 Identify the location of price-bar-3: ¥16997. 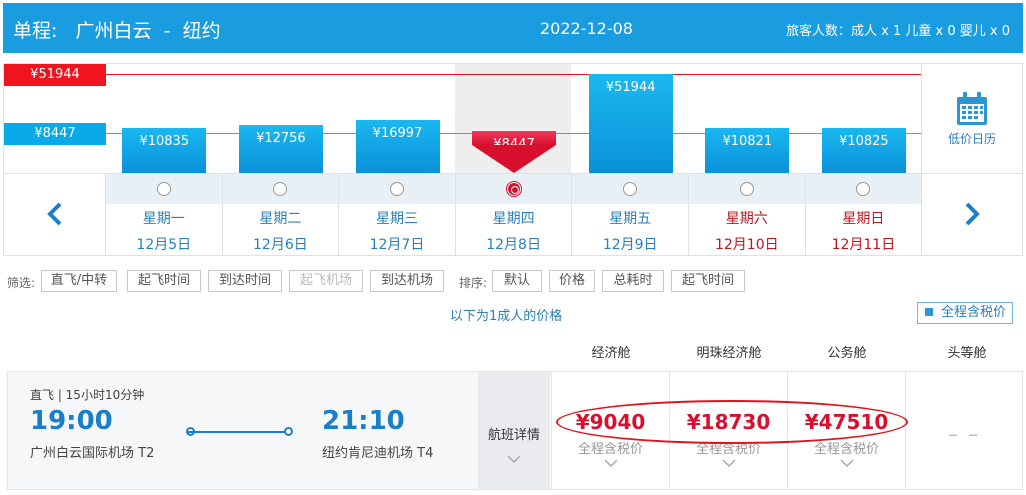
(397, 146).